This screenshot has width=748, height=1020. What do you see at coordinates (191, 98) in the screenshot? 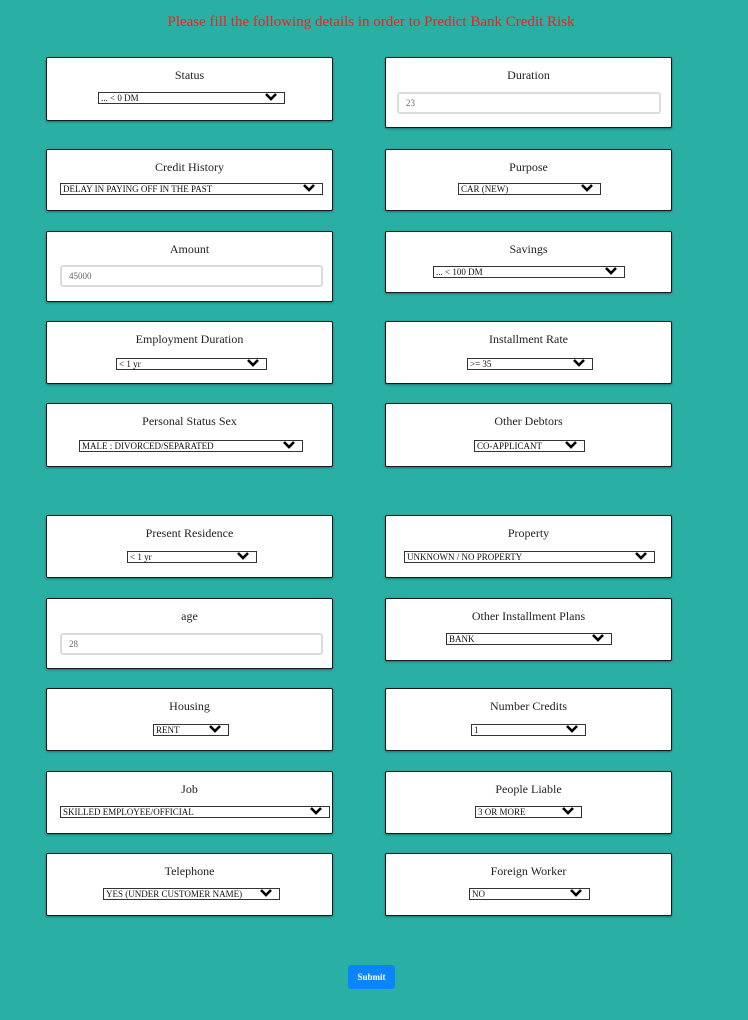
I see `status-select: ... < 0 DM` at bounding box center [191, 98].